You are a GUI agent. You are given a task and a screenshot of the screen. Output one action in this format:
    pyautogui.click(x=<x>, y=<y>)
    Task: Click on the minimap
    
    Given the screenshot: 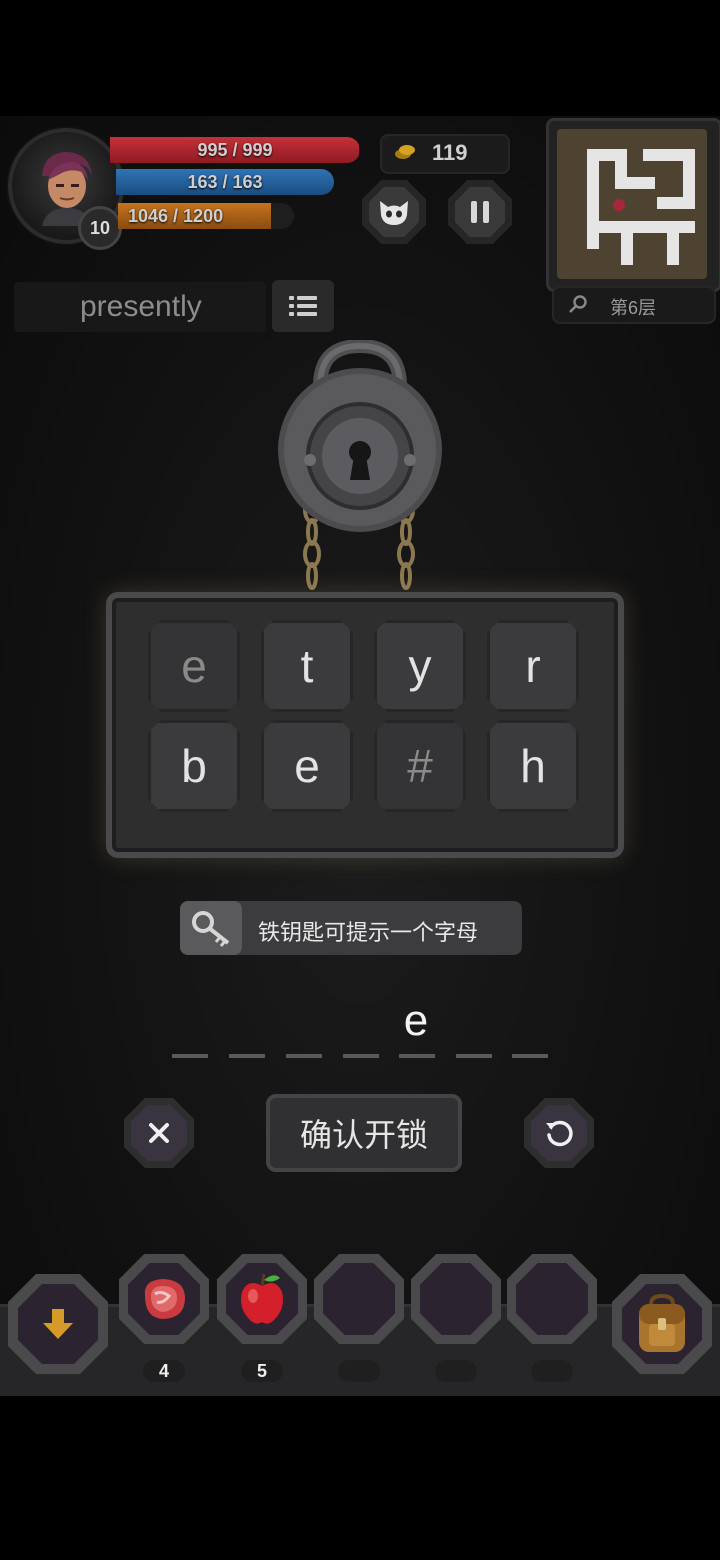 What is the action you would take?
    pyautogui.click(x=633, y=205)
    